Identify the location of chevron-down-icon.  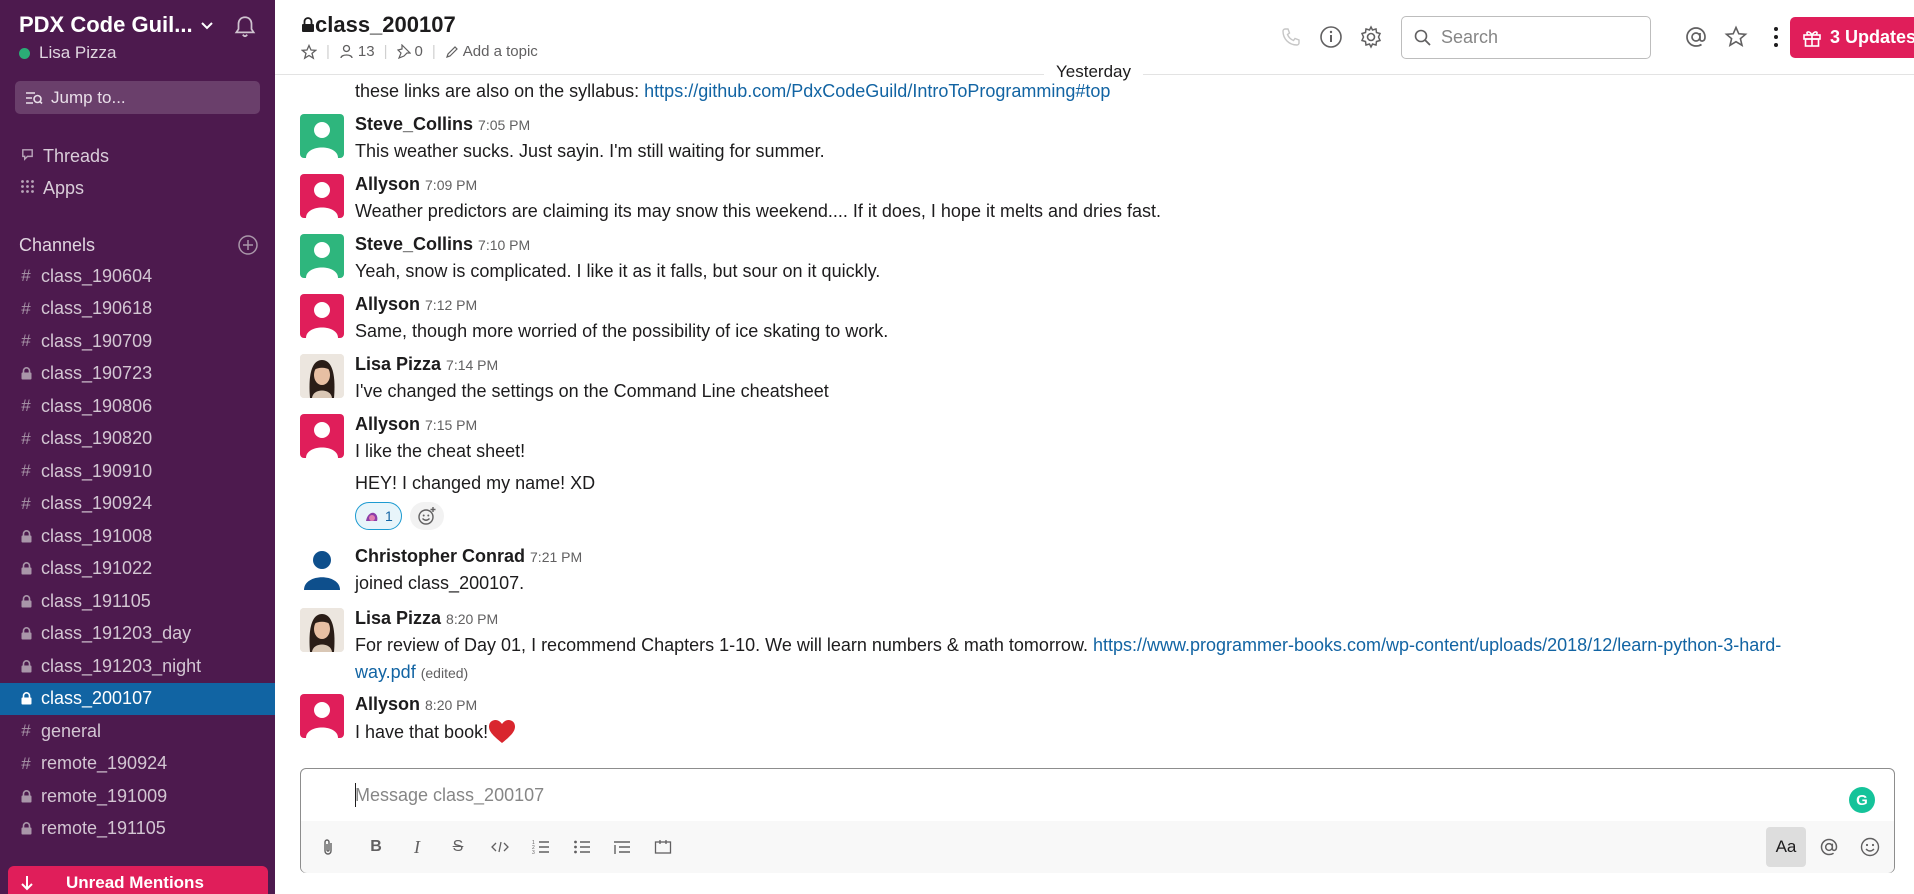
(207, 26).